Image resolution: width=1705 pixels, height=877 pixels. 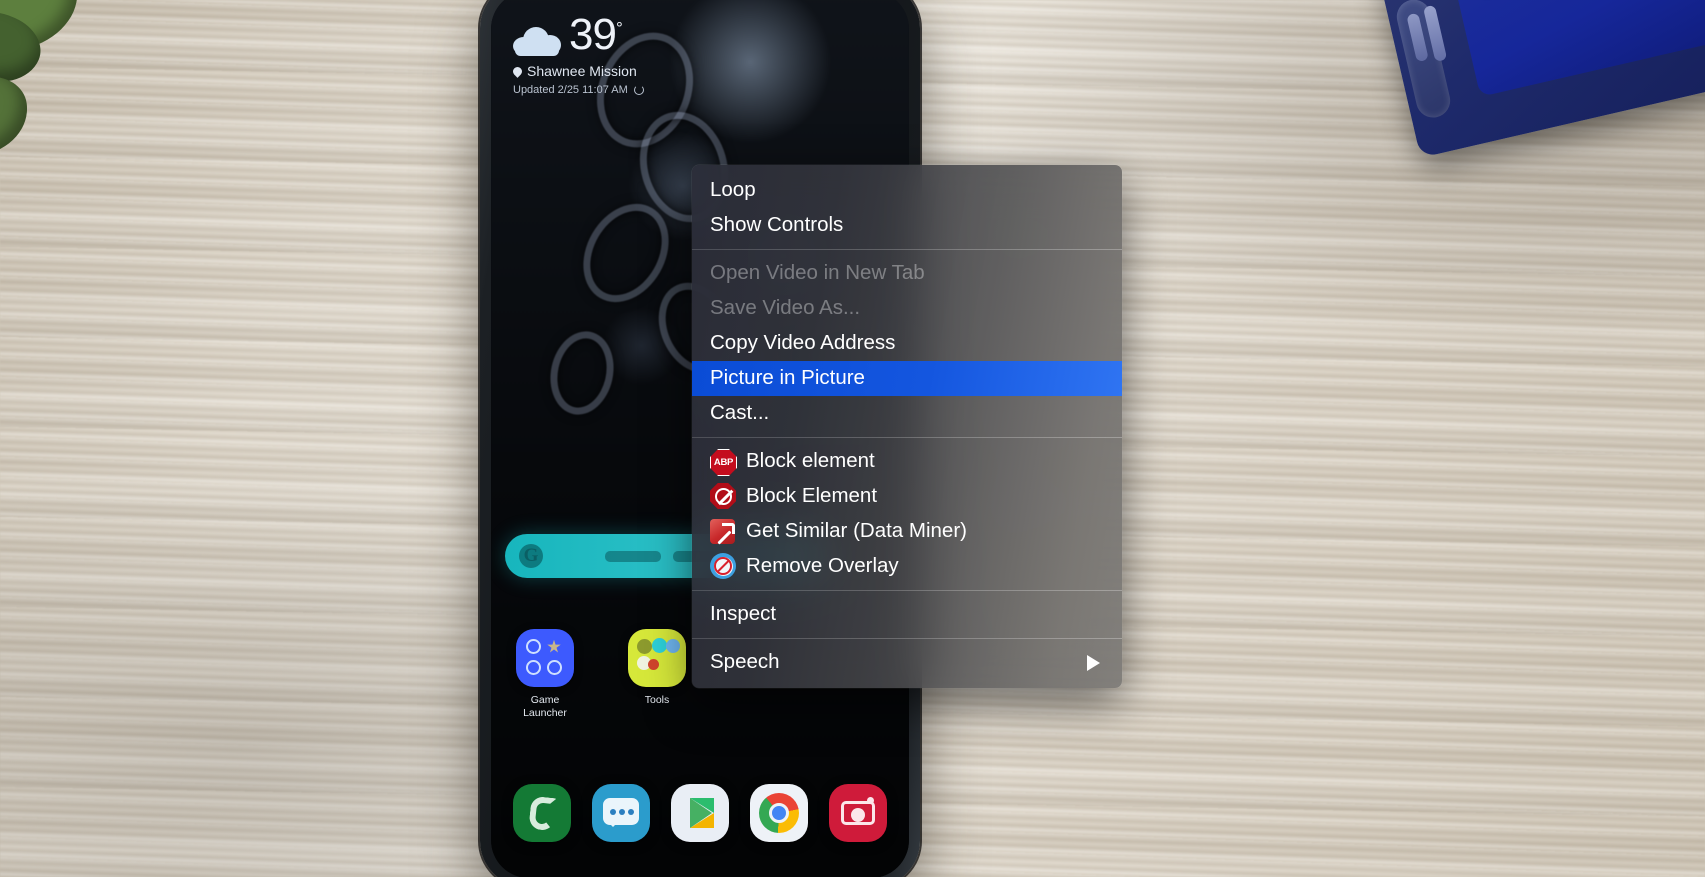 What do you see at coordinates (633, 556) in the screenshot?
I see `search-placeholder-blur` at bounding box center [633, 556].